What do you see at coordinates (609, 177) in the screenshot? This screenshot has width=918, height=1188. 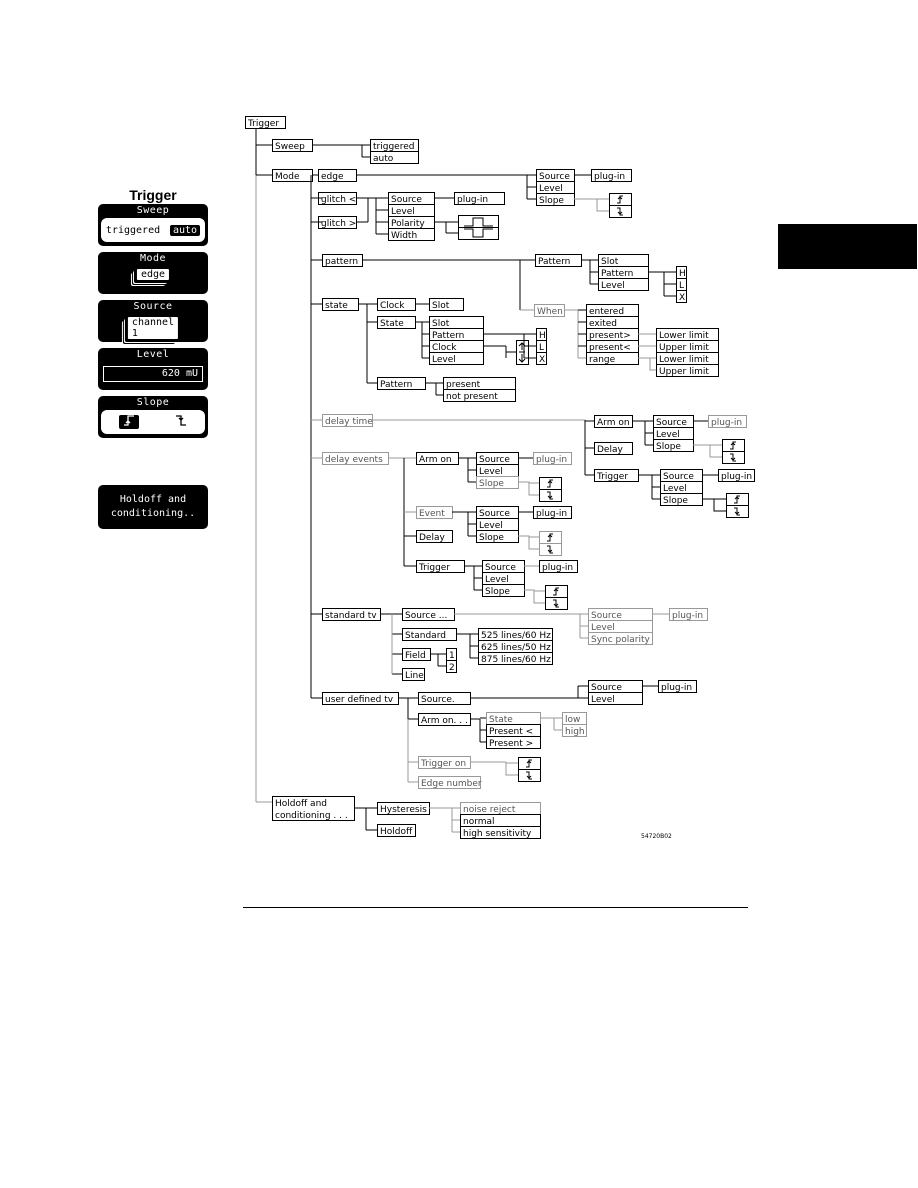 I see `node-edge-source-plugin-label: plug-in` at bounding box center [609, 177].